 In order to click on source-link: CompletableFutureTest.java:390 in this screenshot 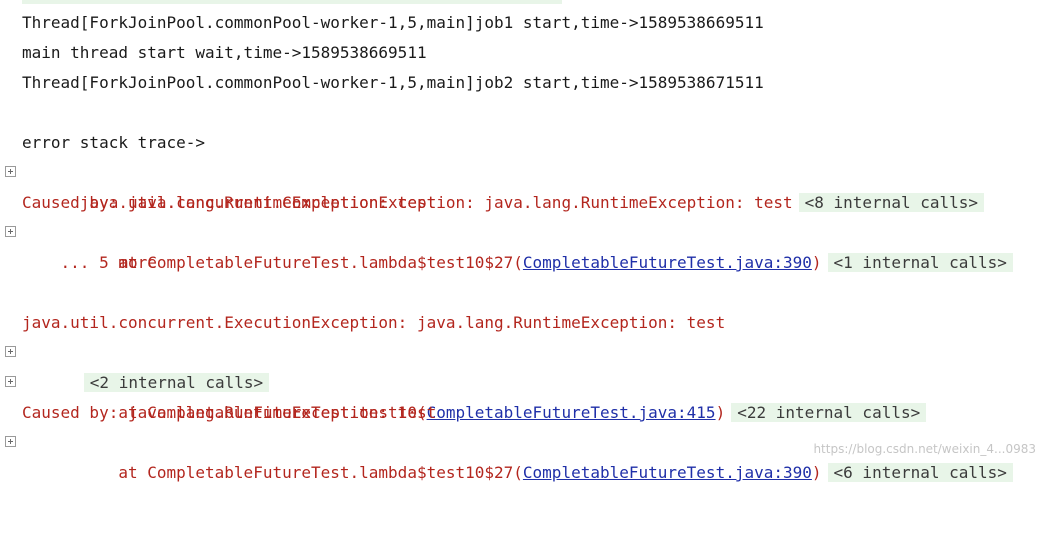, I will do `click(667, 262)`.